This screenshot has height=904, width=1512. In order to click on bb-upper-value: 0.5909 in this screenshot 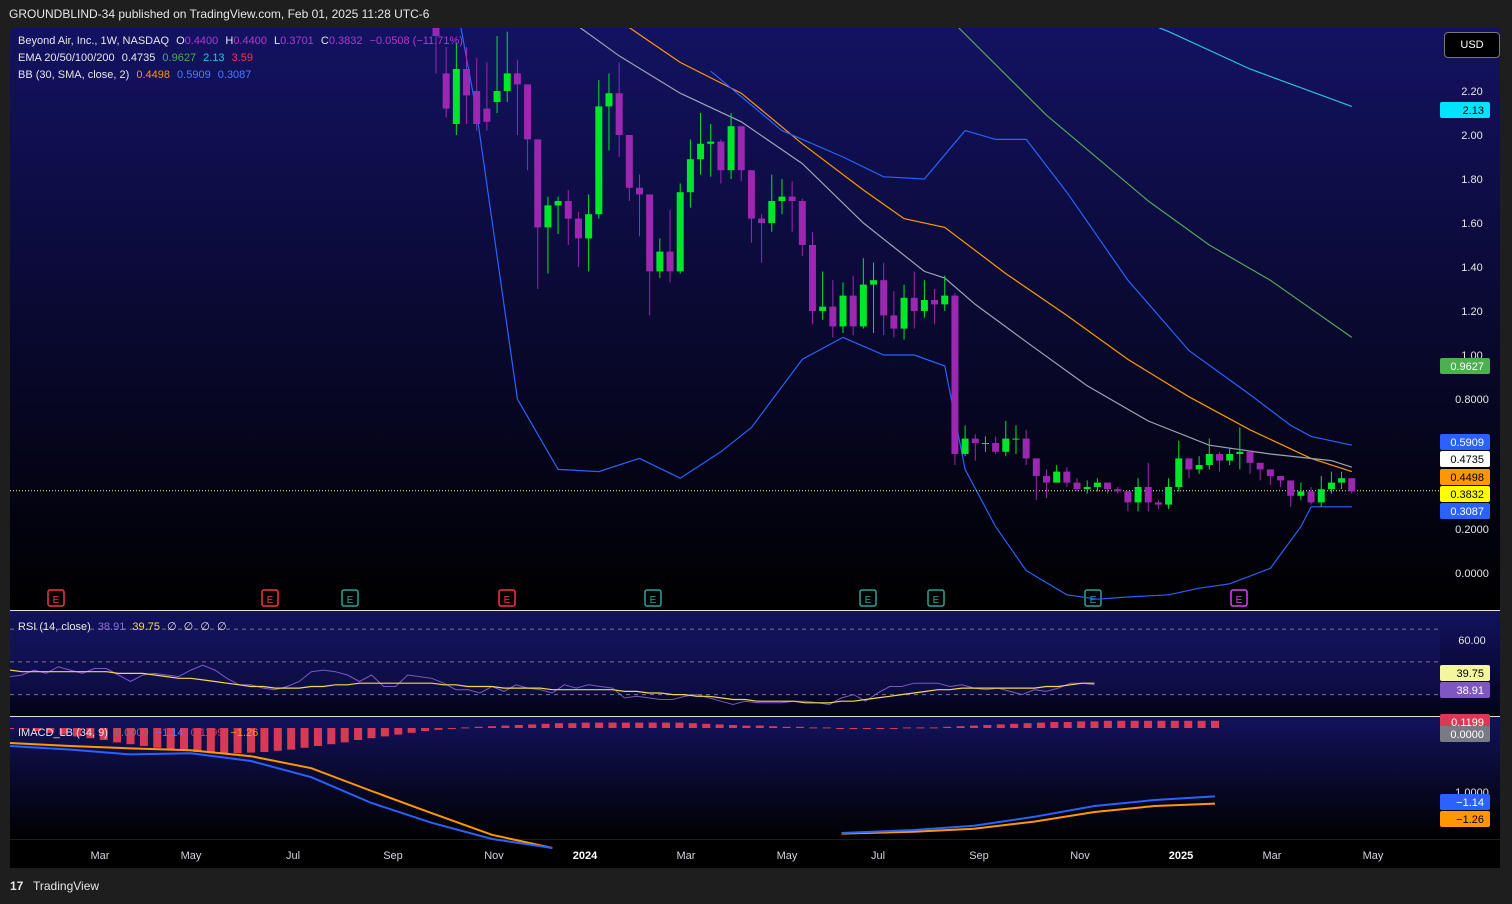, I will do `click(194, 75)`.